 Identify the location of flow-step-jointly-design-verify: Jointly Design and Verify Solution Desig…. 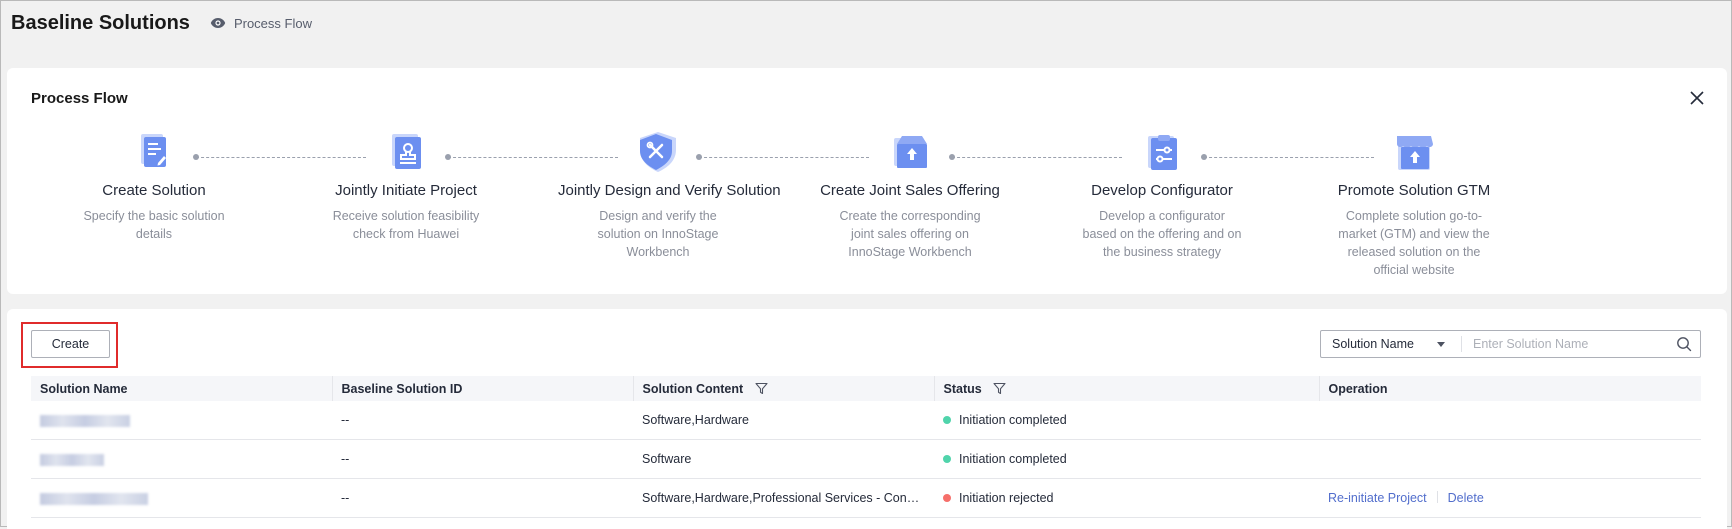
(669, 195).